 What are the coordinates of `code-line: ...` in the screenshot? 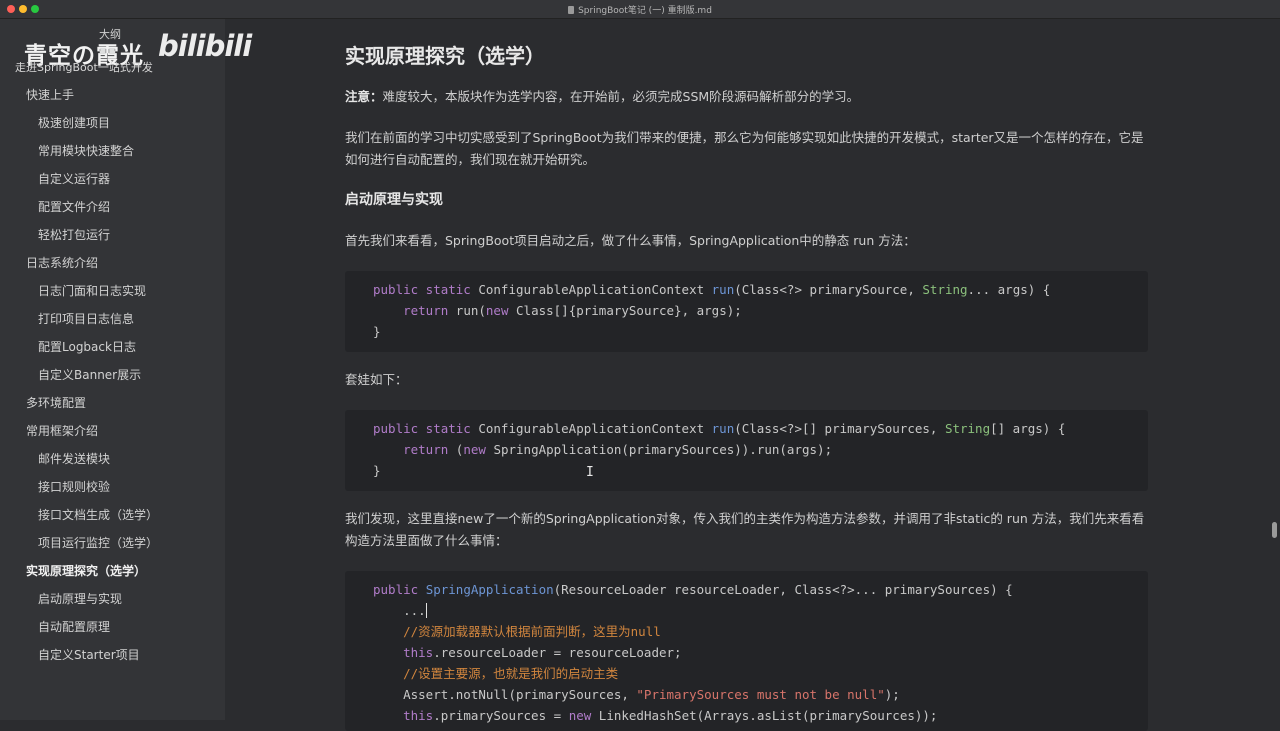 It's located at (400, 610).